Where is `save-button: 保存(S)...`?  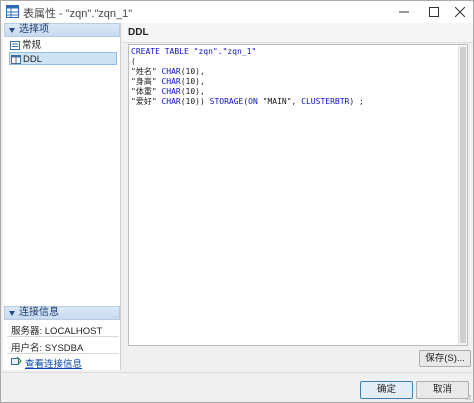 save-button: 保存(S)... is located at coordinates (445, 358).